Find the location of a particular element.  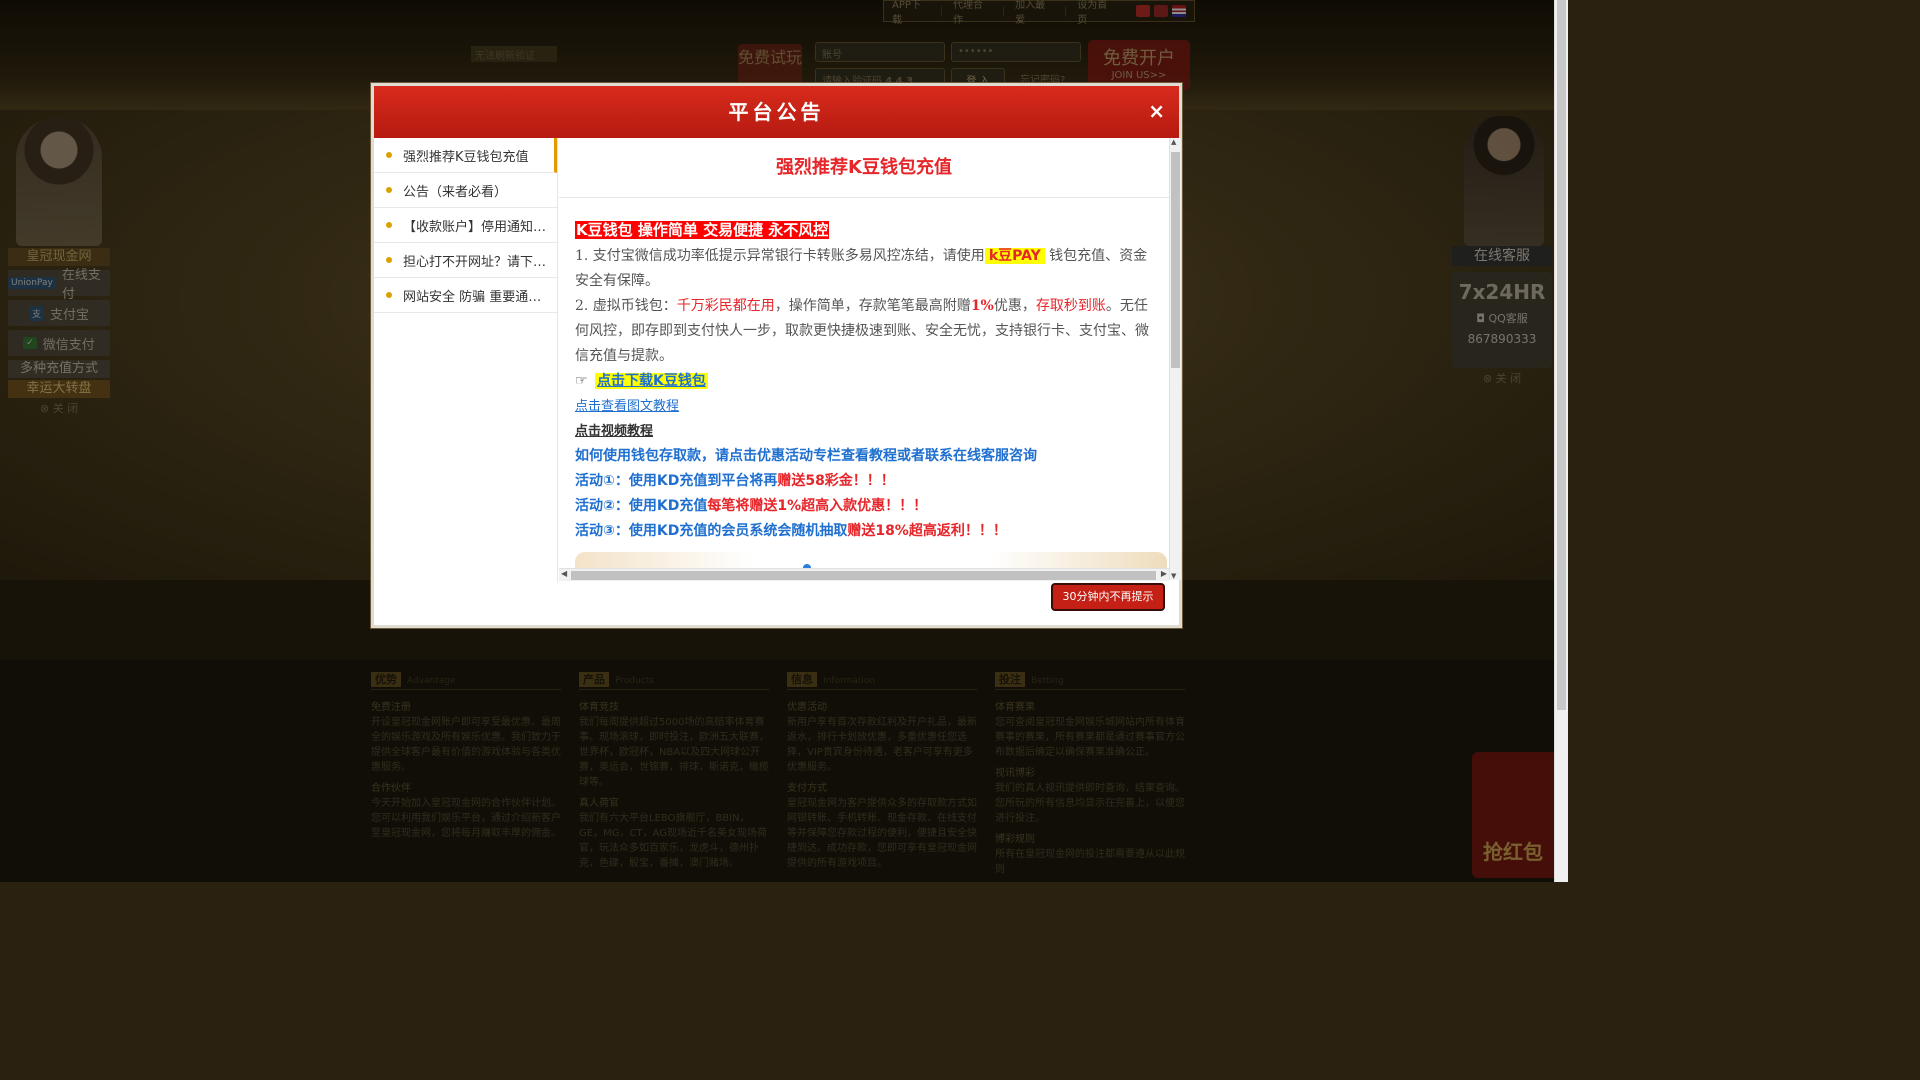

article-banner: K豆钱包 操作简单 交易便捷 永不风控 is located at coordinates (702, 230).